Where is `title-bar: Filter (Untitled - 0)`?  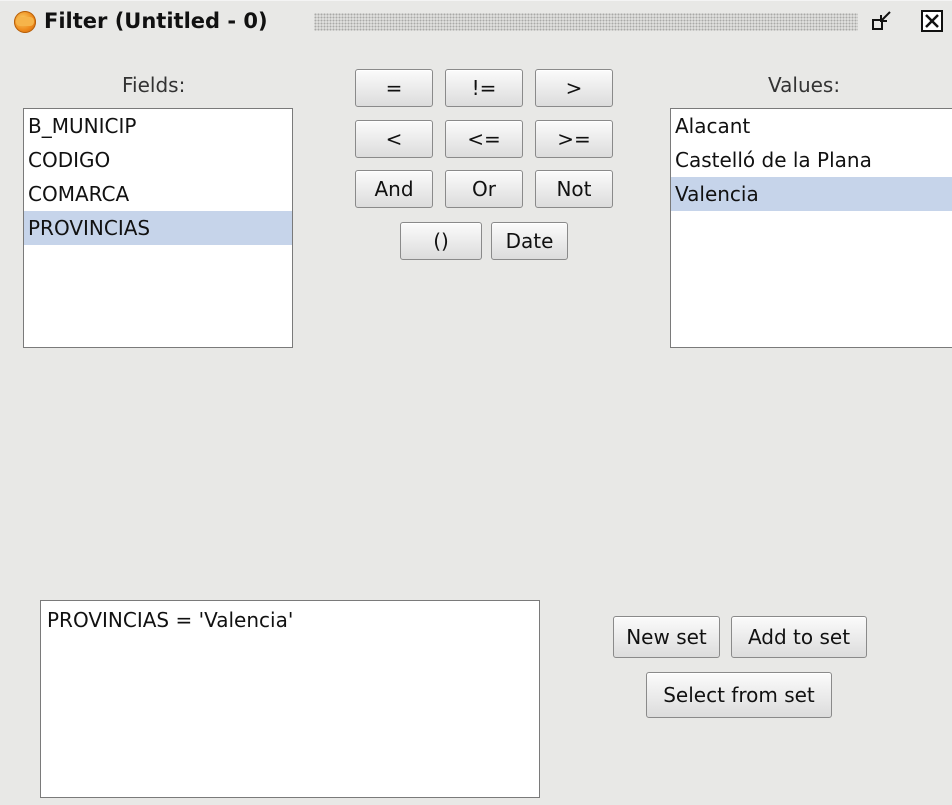 title-bar: Filter (Untitled - 0) is located at coordinates (476, 20).